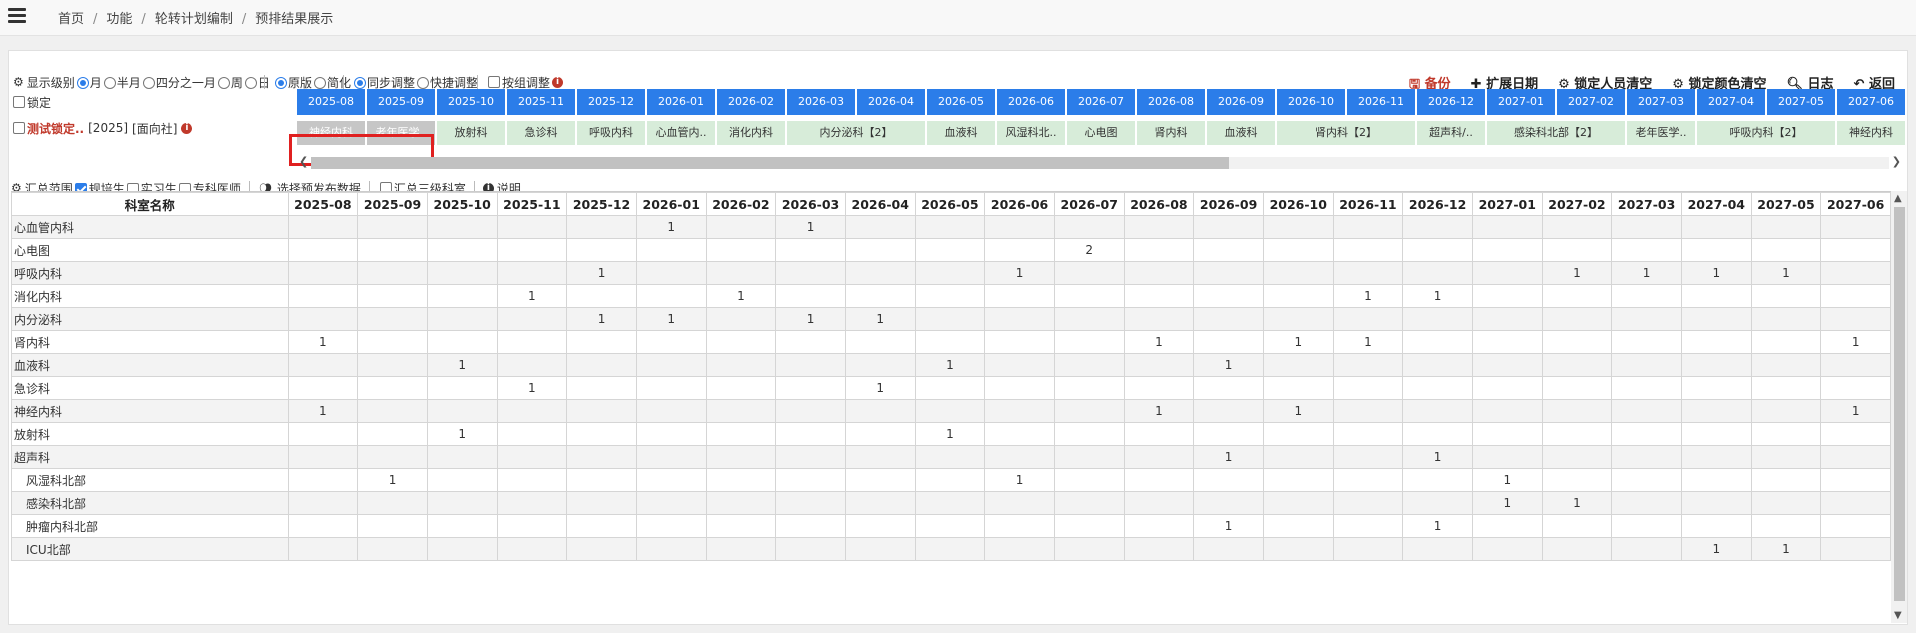 This screenshot has width=1916, height=633. Describe the element at coordinates (1661, 102) in the screenshot. I see `month-header-2027-03: 2027-03` at that location.